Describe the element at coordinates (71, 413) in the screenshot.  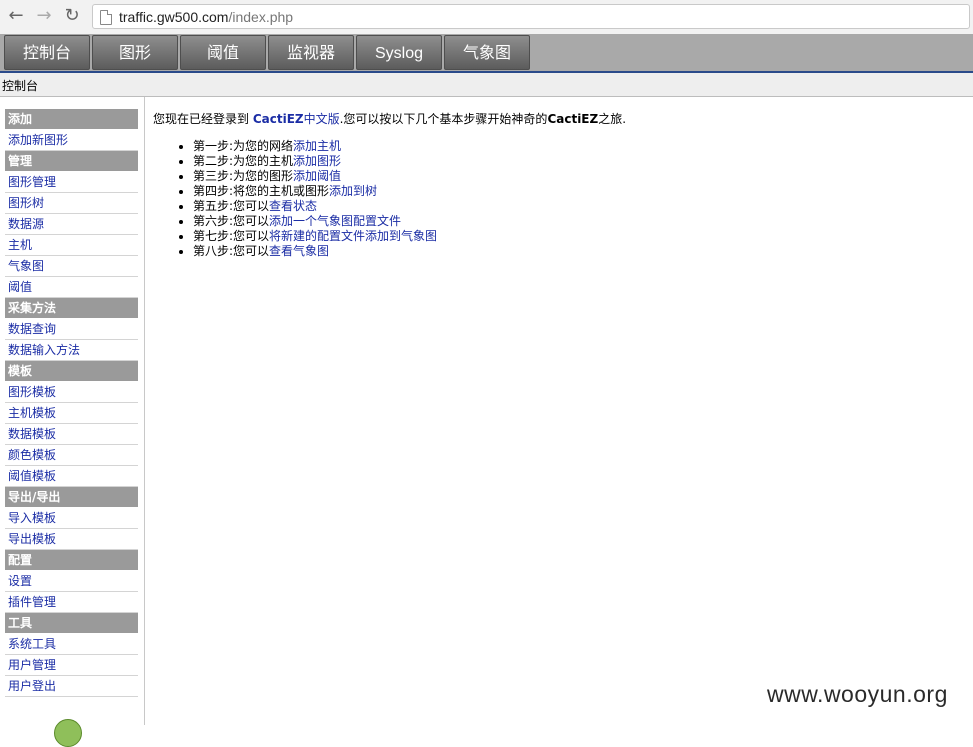
I see `sidebar-item: 主机模板` at that location.